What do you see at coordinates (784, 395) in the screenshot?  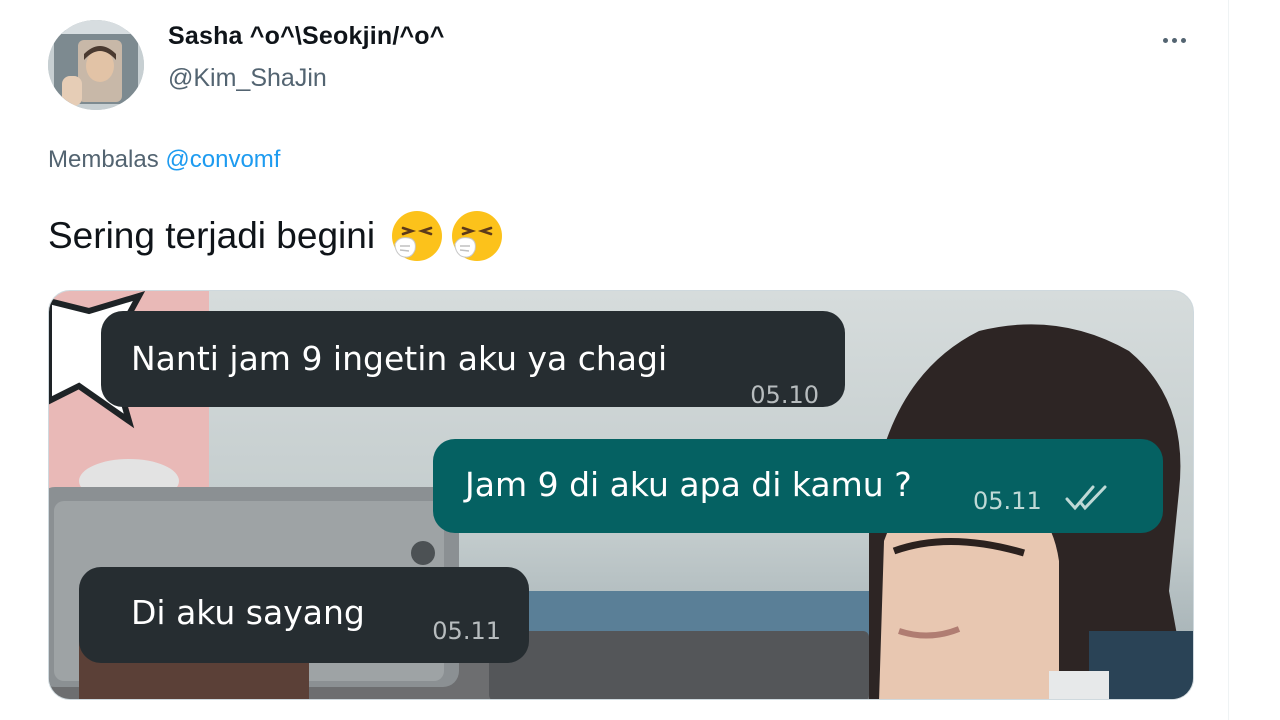 I see `message-time: 05.10` at bounding box center [784, 395].